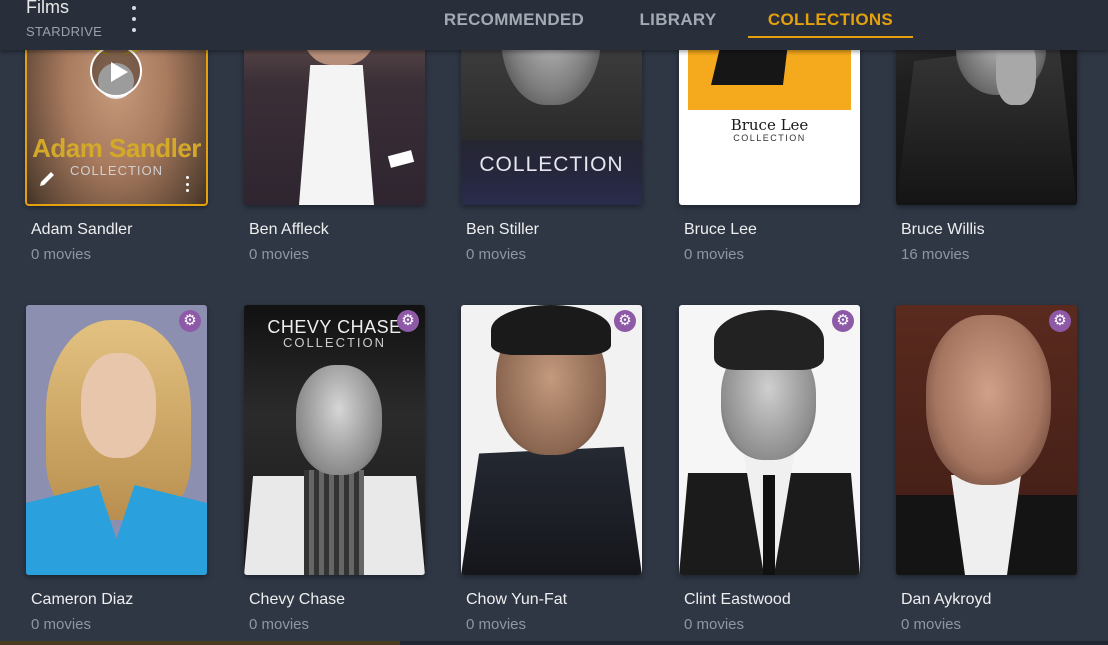  What do you see at coordinates (502, 230) in the screenshot?
I see `collection-name: Ben Stiller` at bounding box center [502, 230].